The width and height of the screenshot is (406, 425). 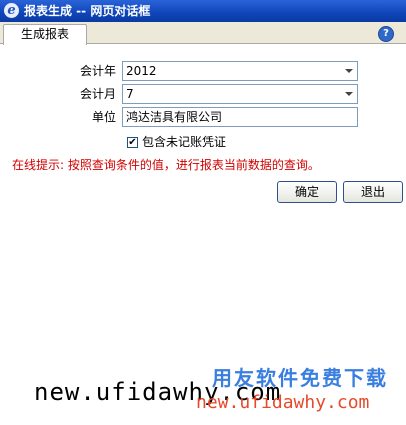 What do you see at coordinates (283, 402) in the screenshot?
I see `watermark-url-orange: new.ufidawhy.com` at bounding box center [283, 402].